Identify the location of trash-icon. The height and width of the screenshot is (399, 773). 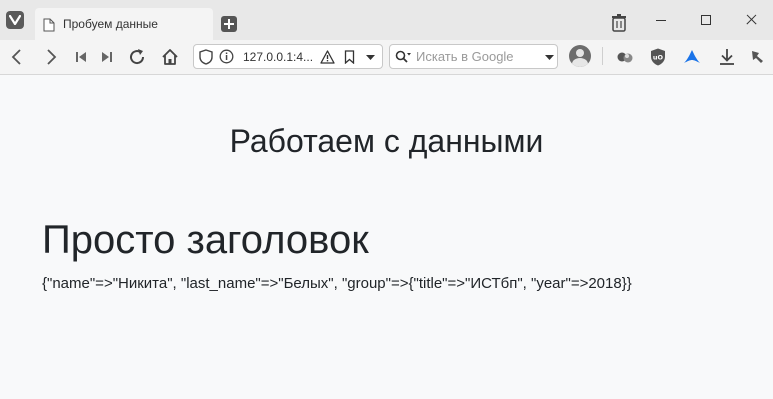
(619, 23).